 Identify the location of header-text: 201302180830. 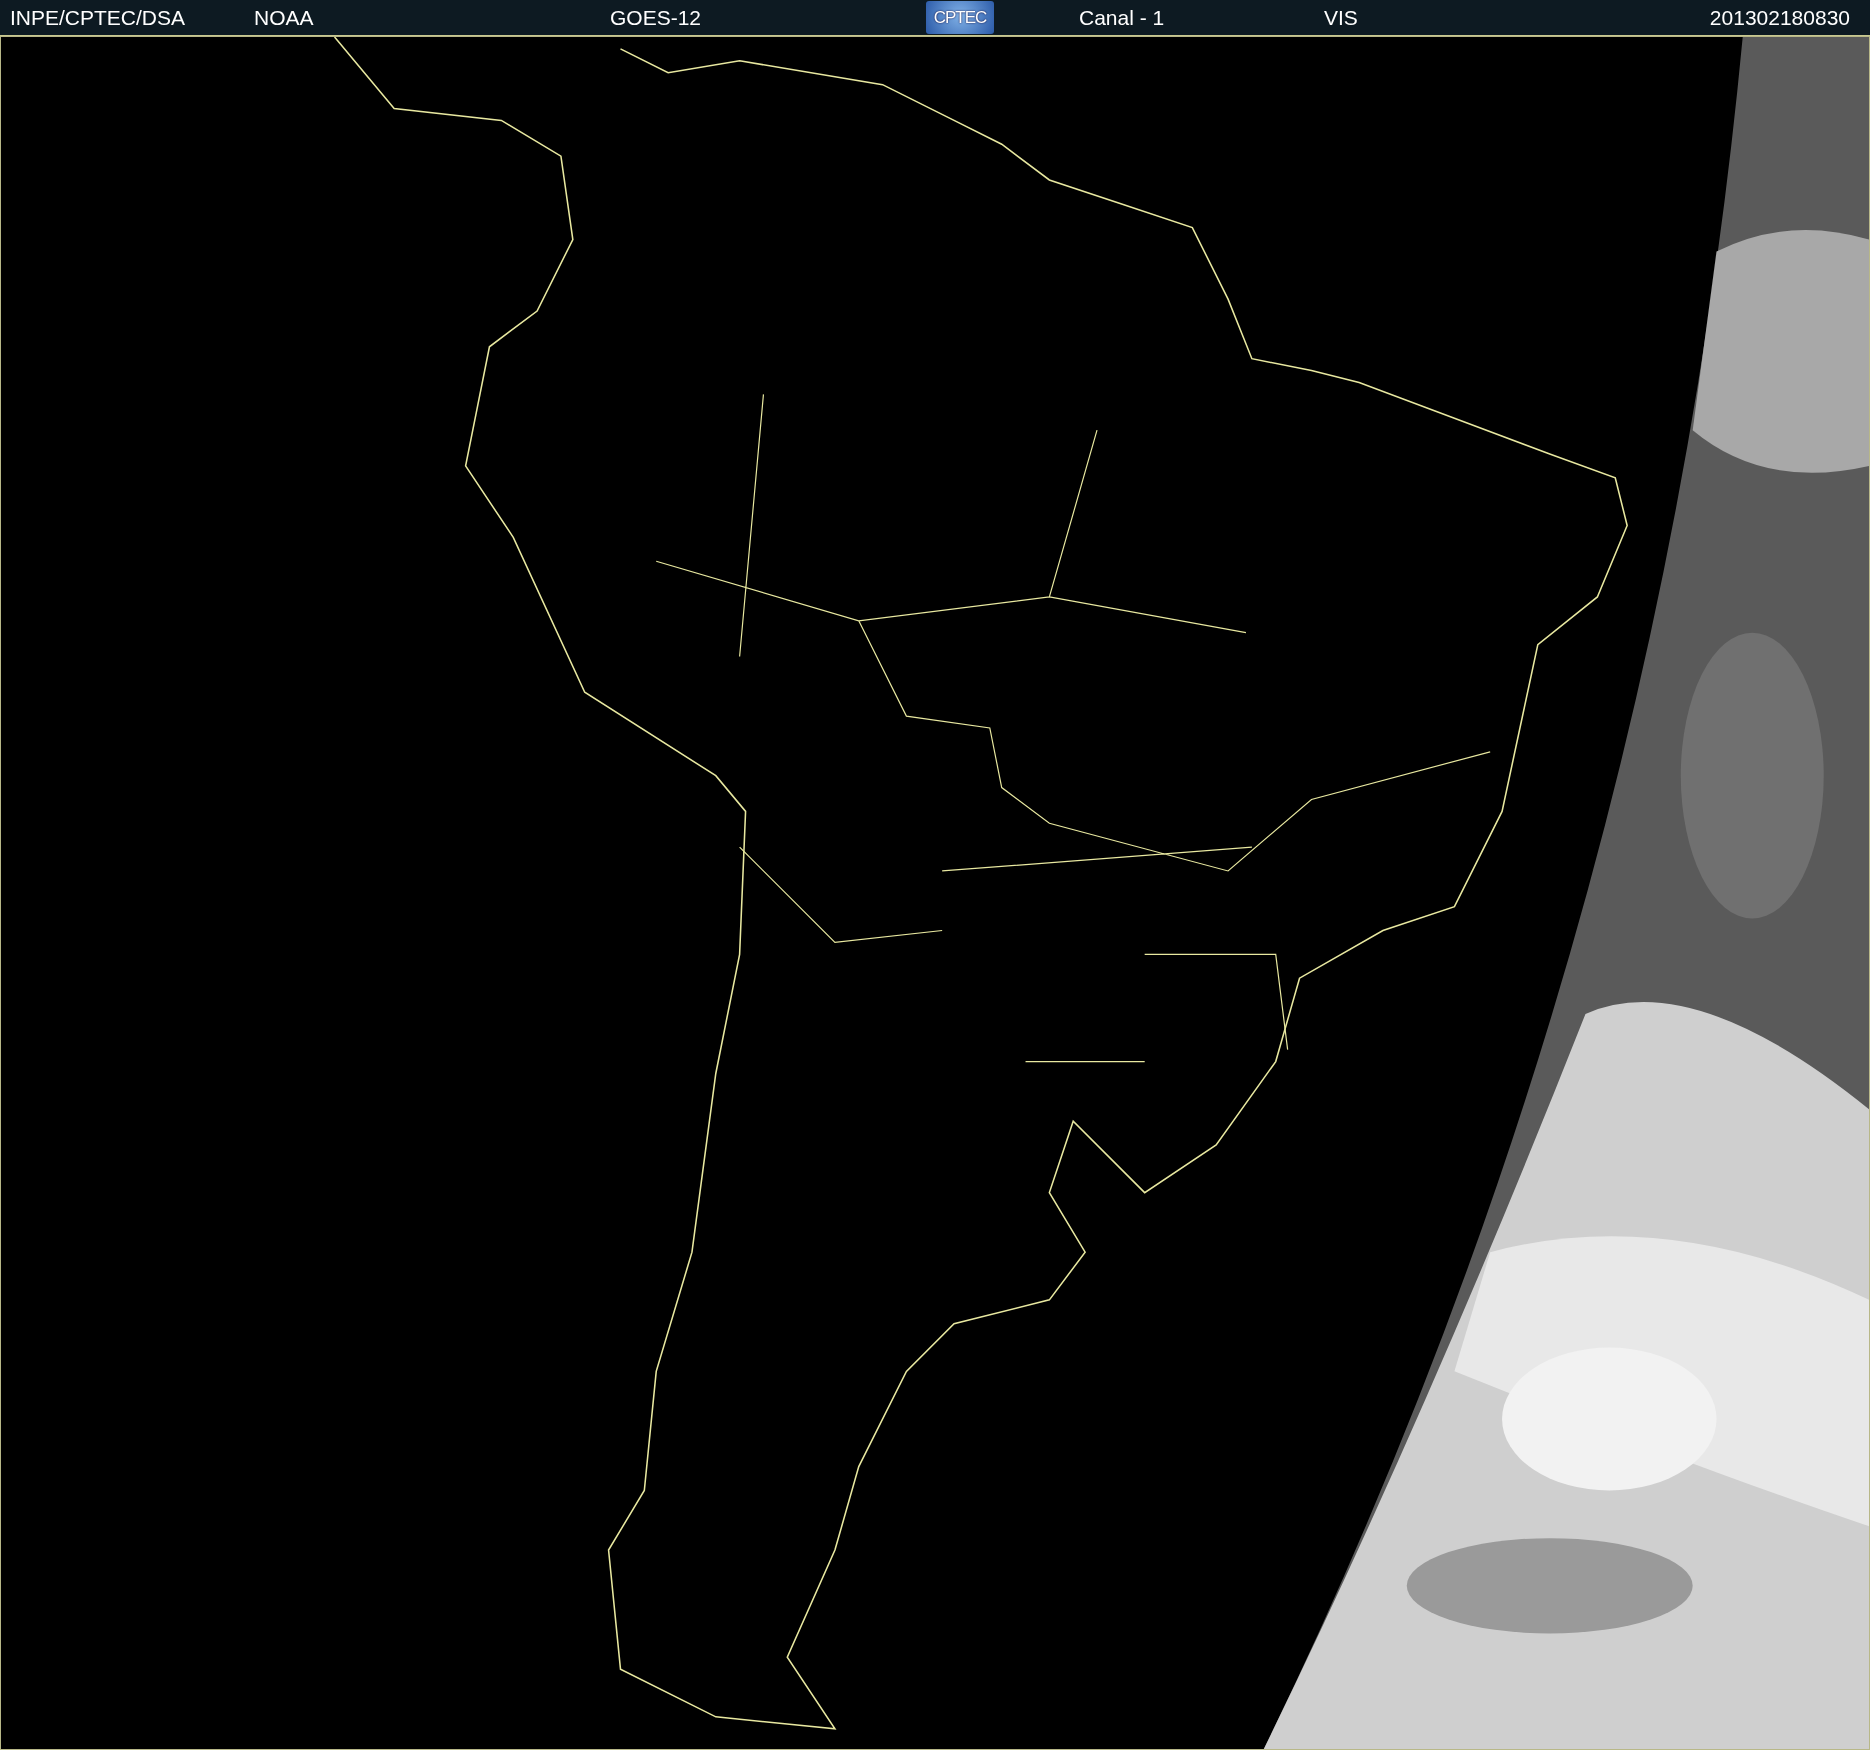
(1780, 17).